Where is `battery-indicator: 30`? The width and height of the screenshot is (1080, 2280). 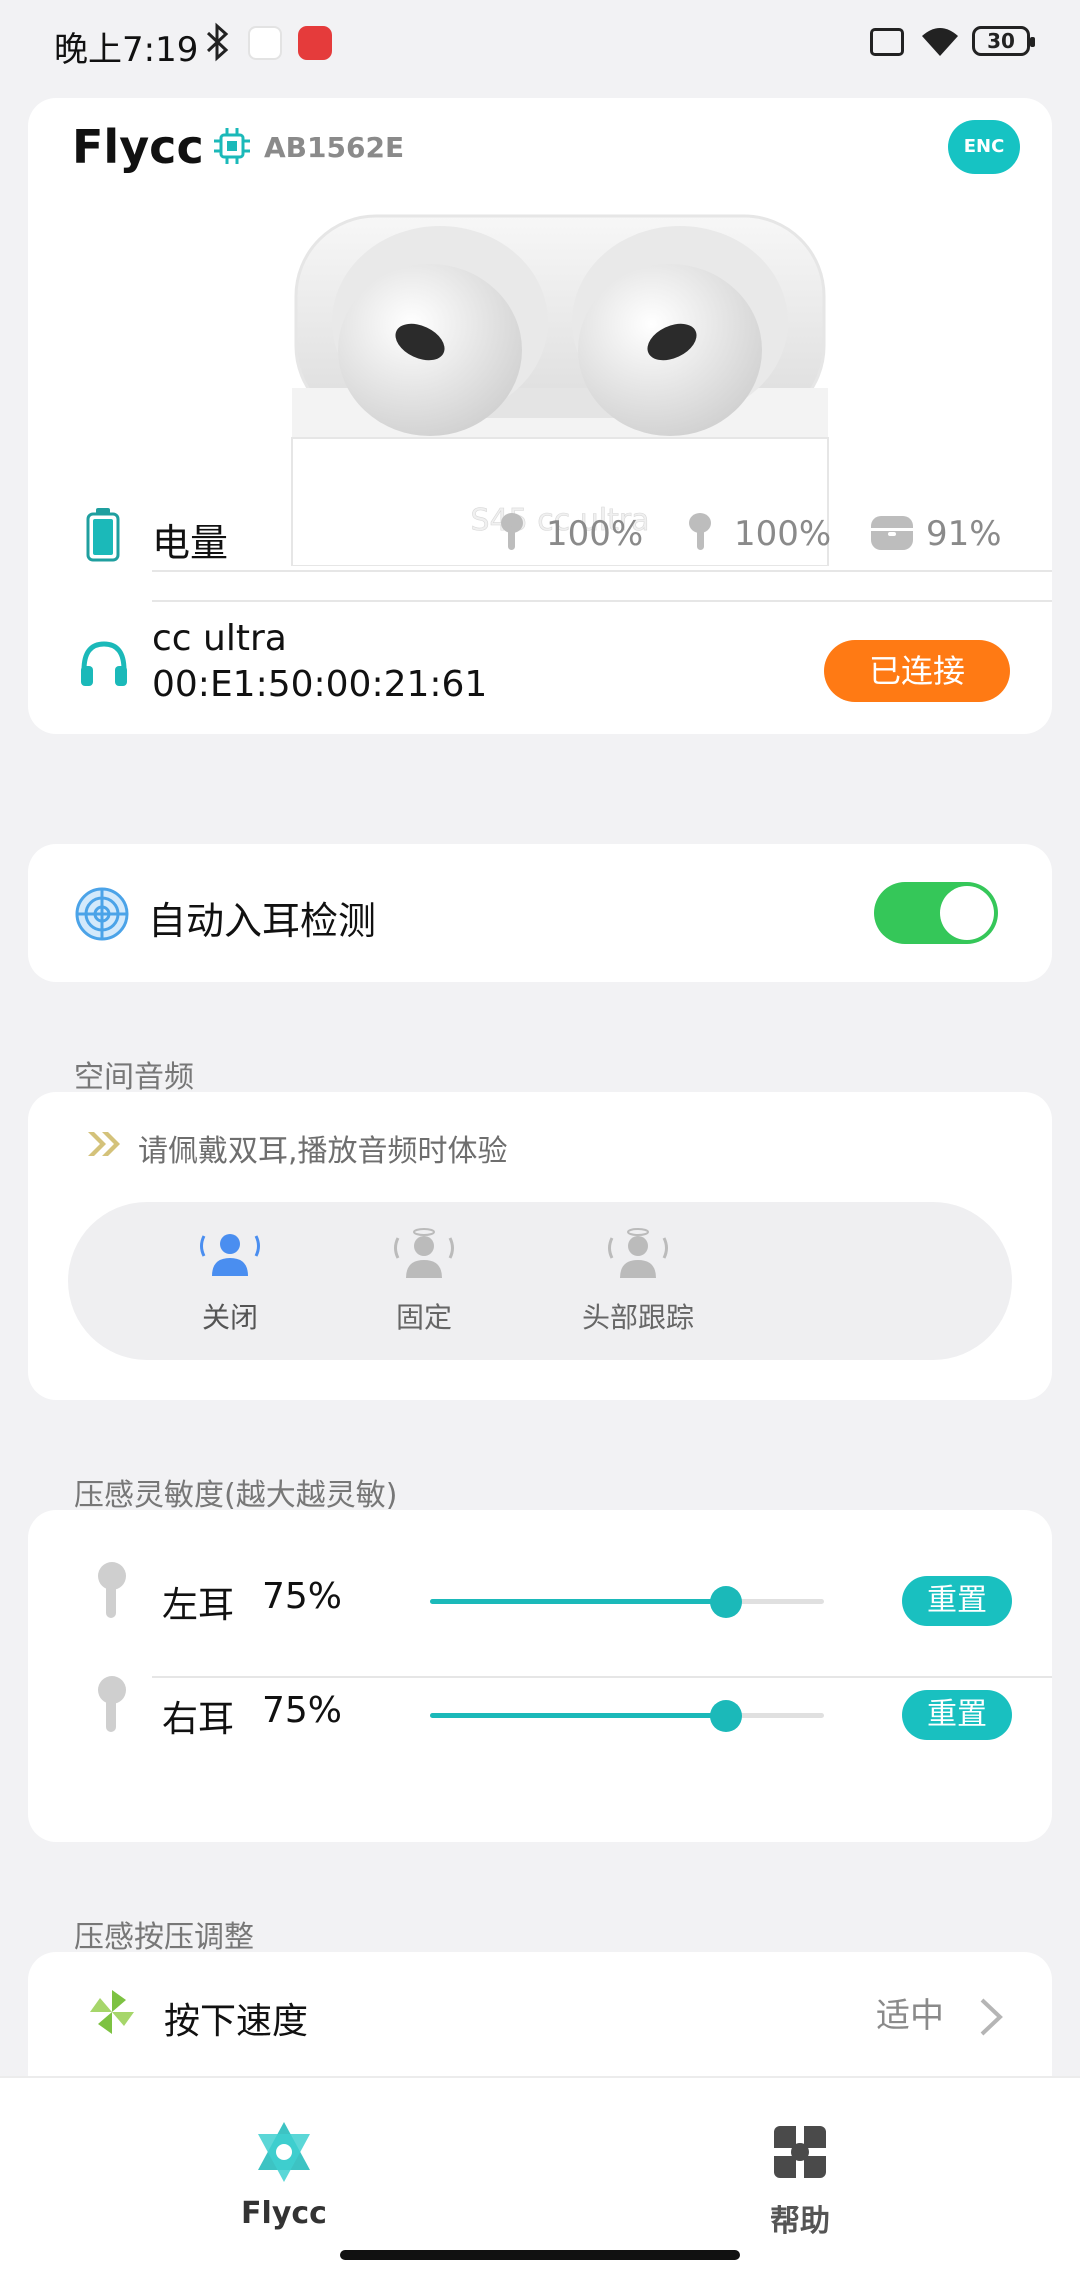
battery-indicator: 30 is located at coordinates (1003, 41).